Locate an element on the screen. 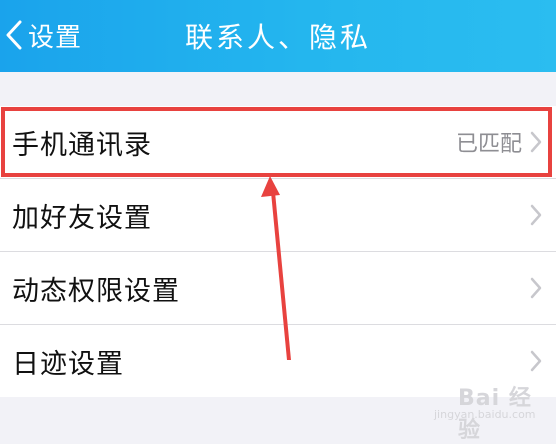 This screenshot has width=556, height=444. setting-label: 手机通讯录 is located at coordinates (82, 145).